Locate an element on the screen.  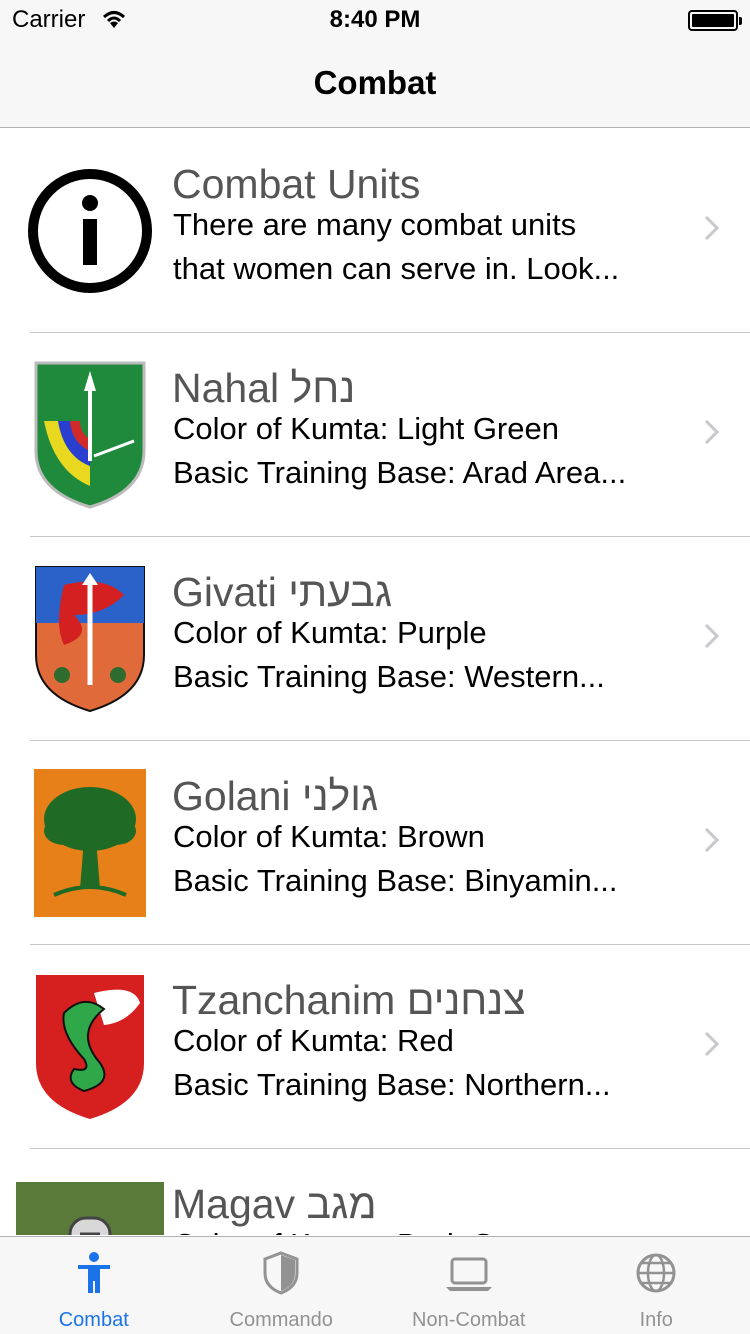
navigation-bar: Combat is located at coordinates (375, 84).